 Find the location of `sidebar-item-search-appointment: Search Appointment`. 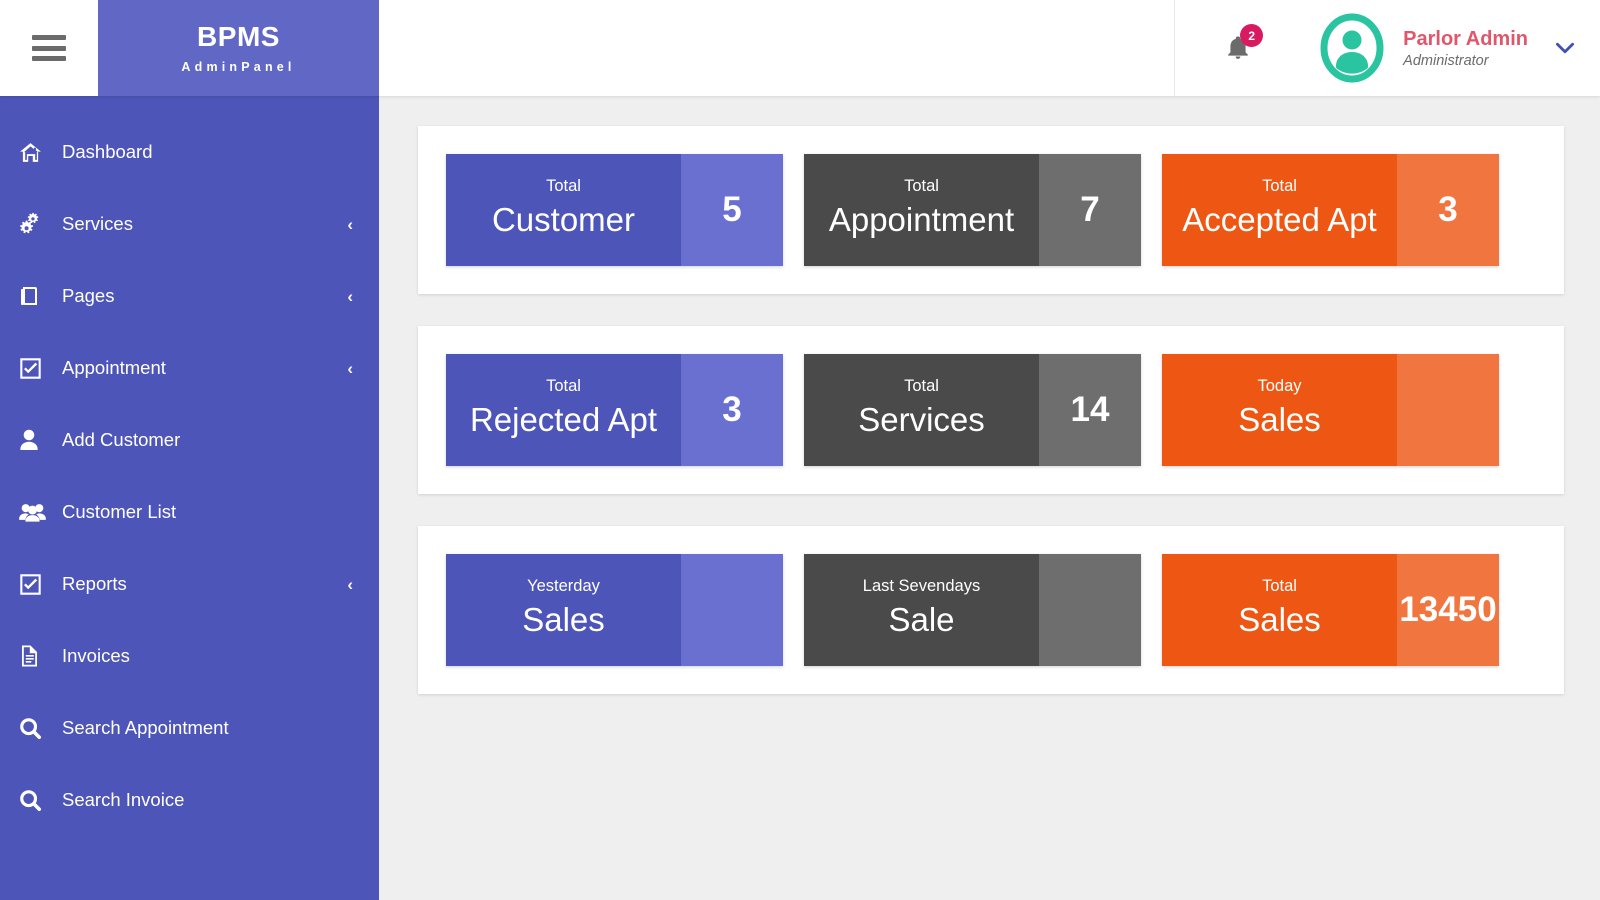

sidebar-item-search-appointment: Search Appointment is located at coordinates (189, 728).